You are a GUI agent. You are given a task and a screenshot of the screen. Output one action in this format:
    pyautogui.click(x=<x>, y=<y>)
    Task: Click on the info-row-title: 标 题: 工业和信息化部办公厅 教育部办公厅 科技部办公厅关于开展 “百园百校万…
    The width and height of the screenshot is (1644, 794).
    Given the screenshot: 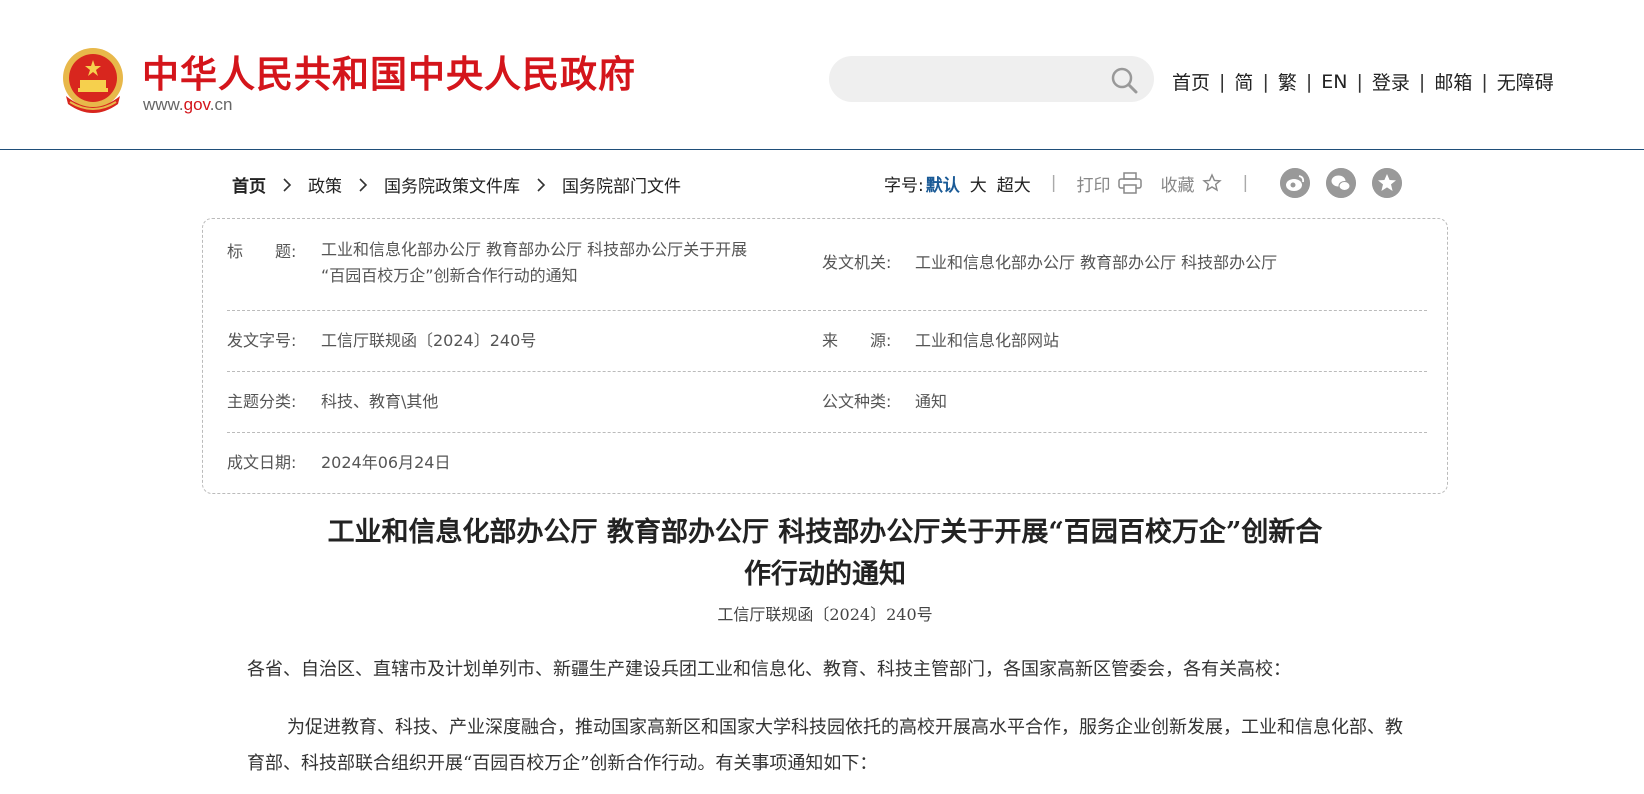 What is the action you would take?
    pyautogui.click(x=827, y=265)
    